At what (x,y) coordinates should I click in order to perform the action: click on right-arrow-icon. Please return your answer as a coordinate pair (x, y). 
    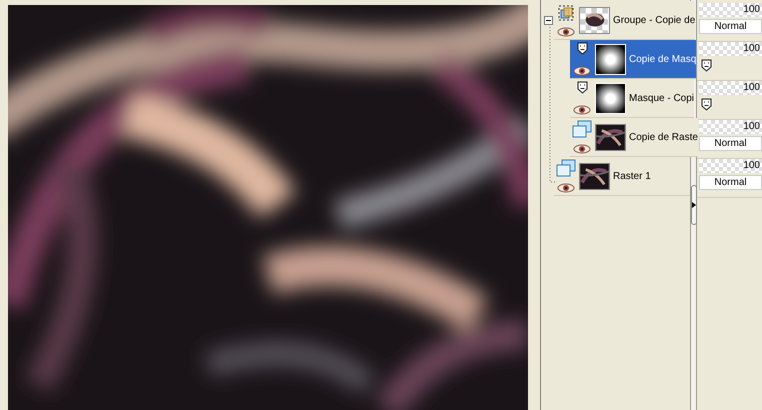
    Looking at the image, I should click on (694, 205).